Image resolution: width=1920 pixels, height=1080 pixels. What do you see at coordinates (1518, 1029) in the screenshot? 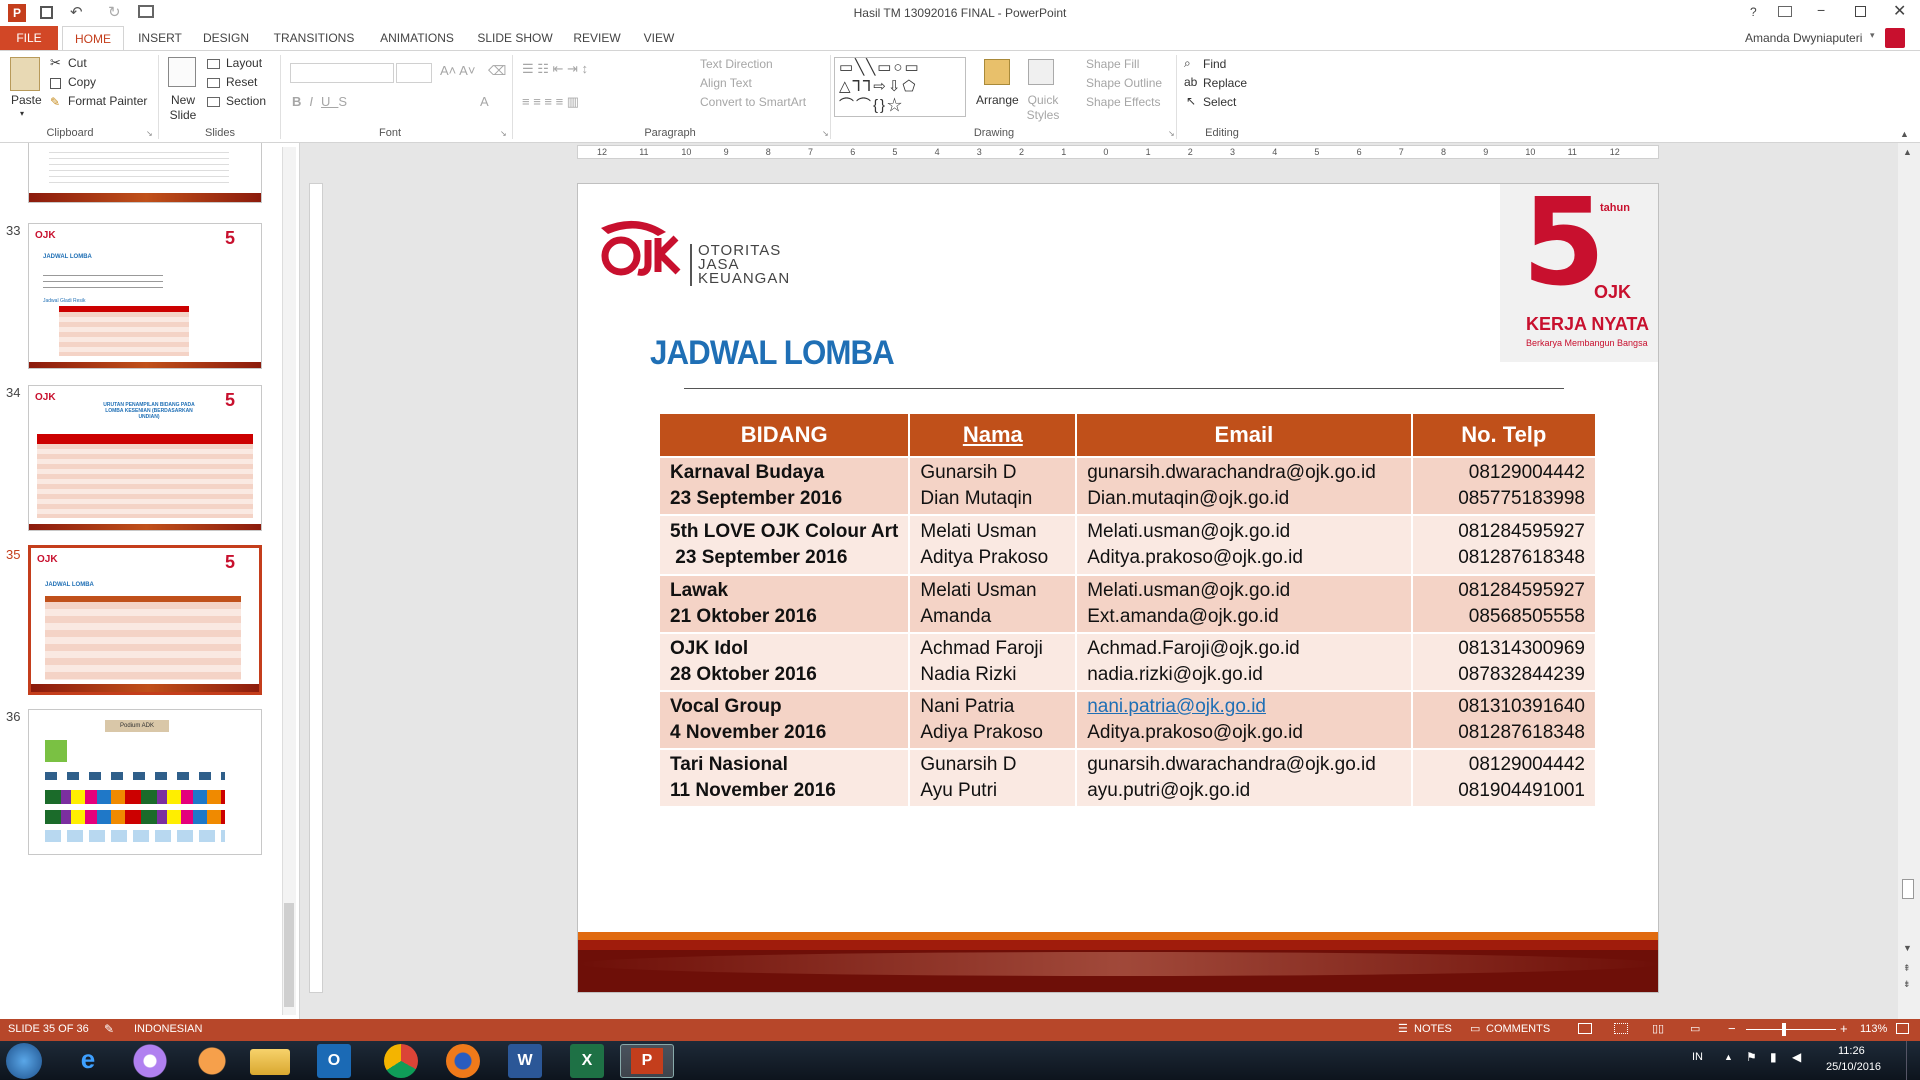
I see `comments-button: COMMENTS` at bounding box center [1518, 1029].